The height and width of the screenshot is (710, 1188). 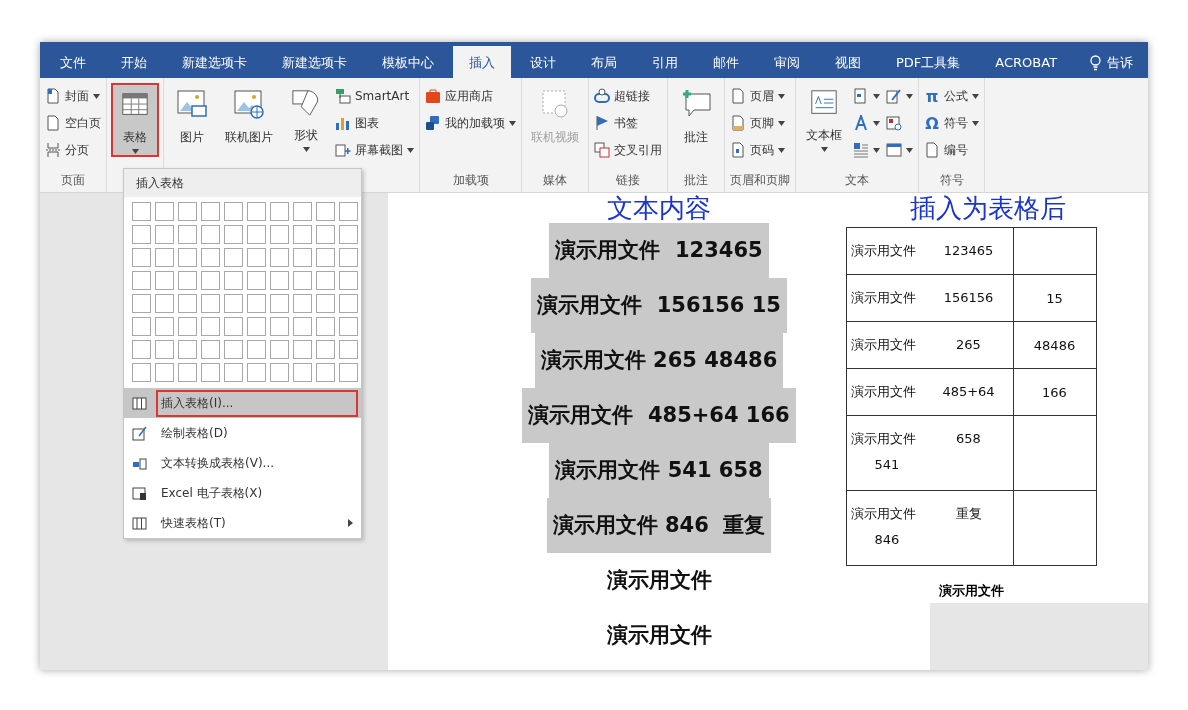 I want to click on ribbon-tab: 布局, so click(x=604, y=63).